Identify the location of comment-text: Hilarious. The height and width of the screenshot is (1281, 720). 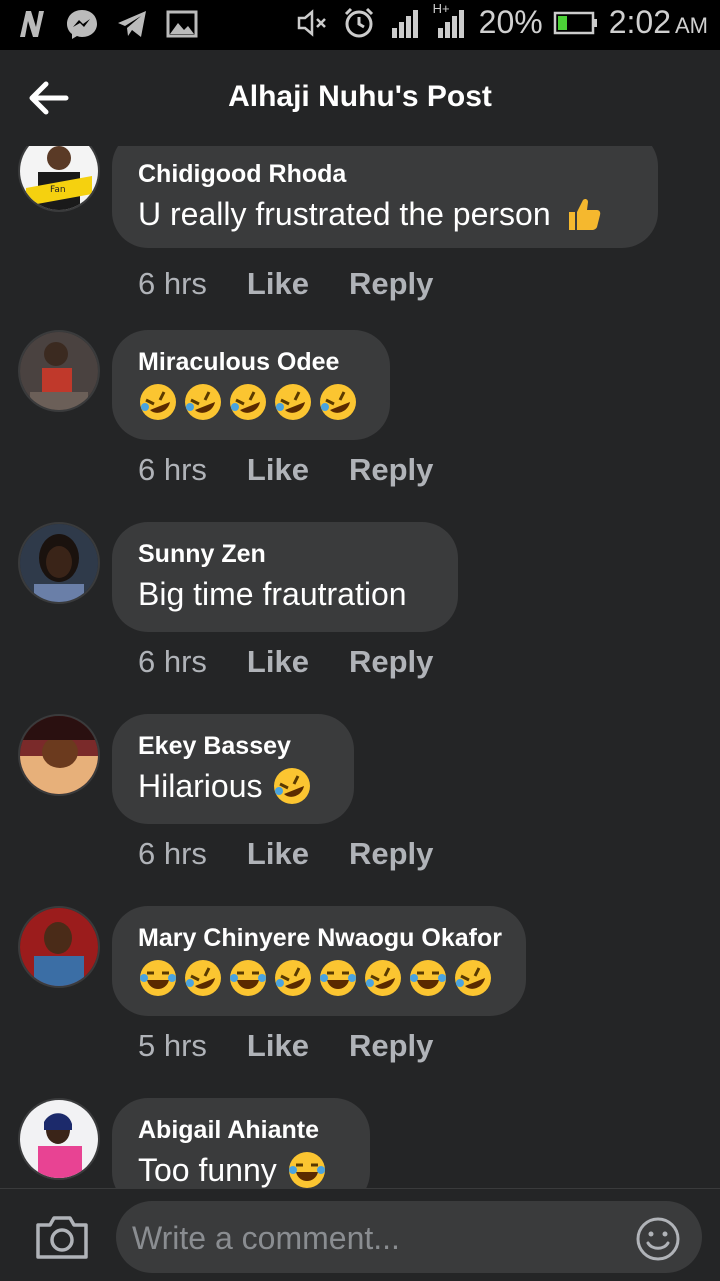
(232, 786).